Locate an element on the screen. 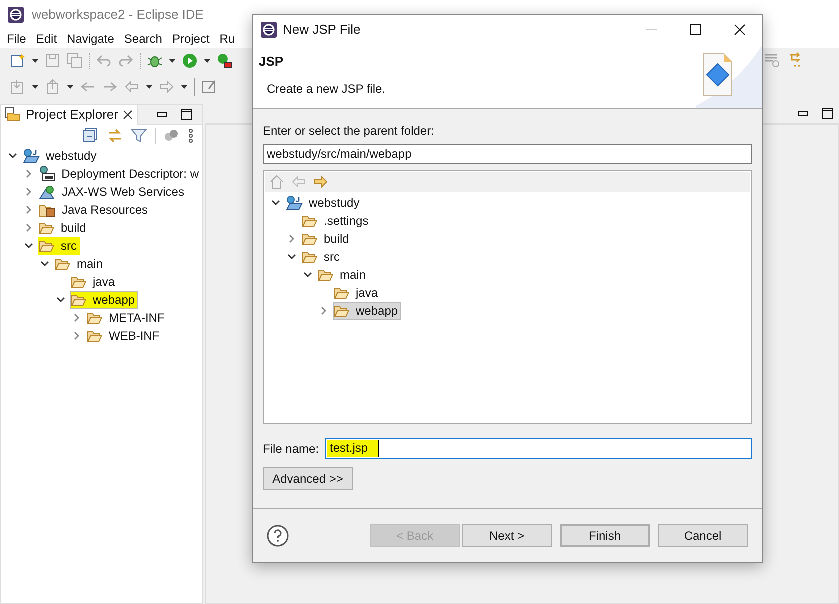 This screenshot has width=839, height=604. tree-item: Deployment Descriptor: w is located at coordinates (120, 174).